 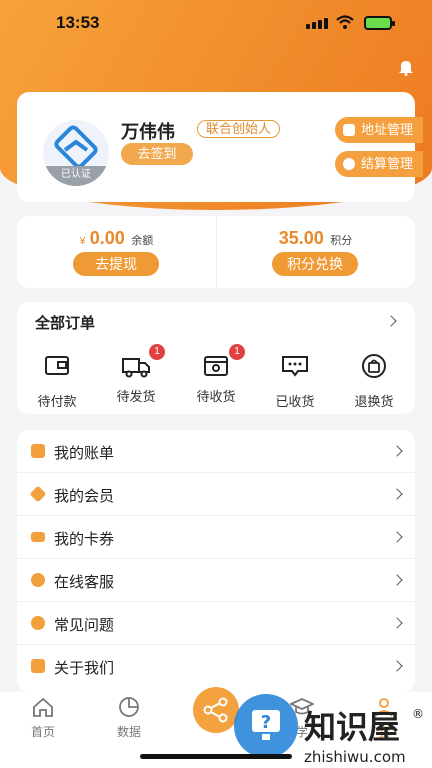 What do you see at coordinates (38, 580) in the screenshot?
I see `support-icon` at bounding box center [38, 580].